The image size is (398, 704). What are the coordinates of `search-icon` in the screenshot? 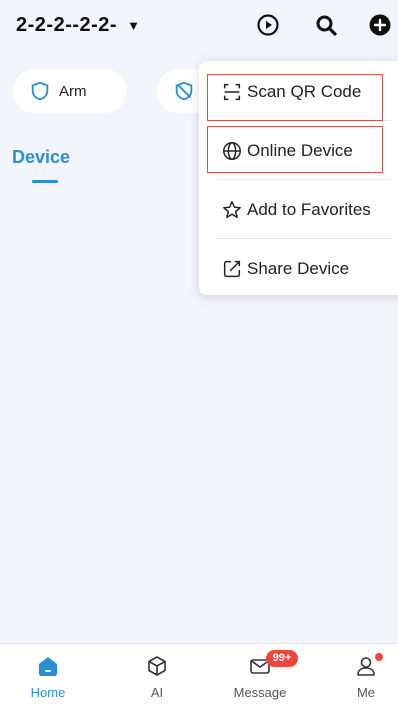 It's located at (326, 25).